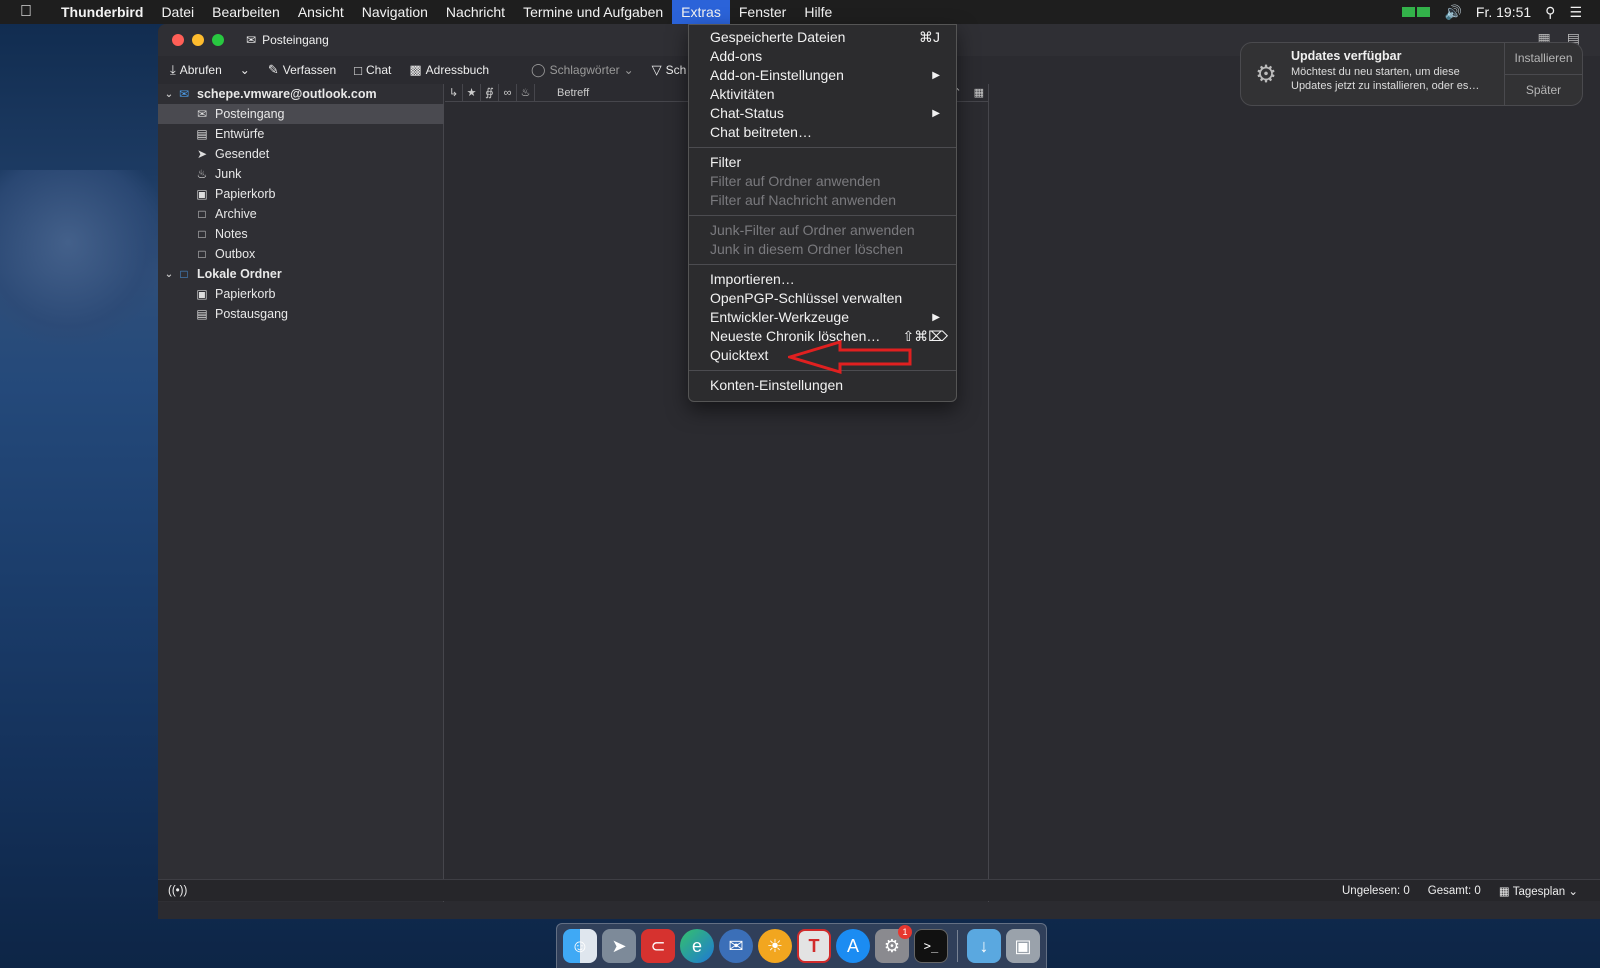 Image resolution: width=1600 pixels, height=968 pixels. Describe the element at coordinates (736, 946) in the screenshot. I see `thunderbird-icon: ✉` at that location.